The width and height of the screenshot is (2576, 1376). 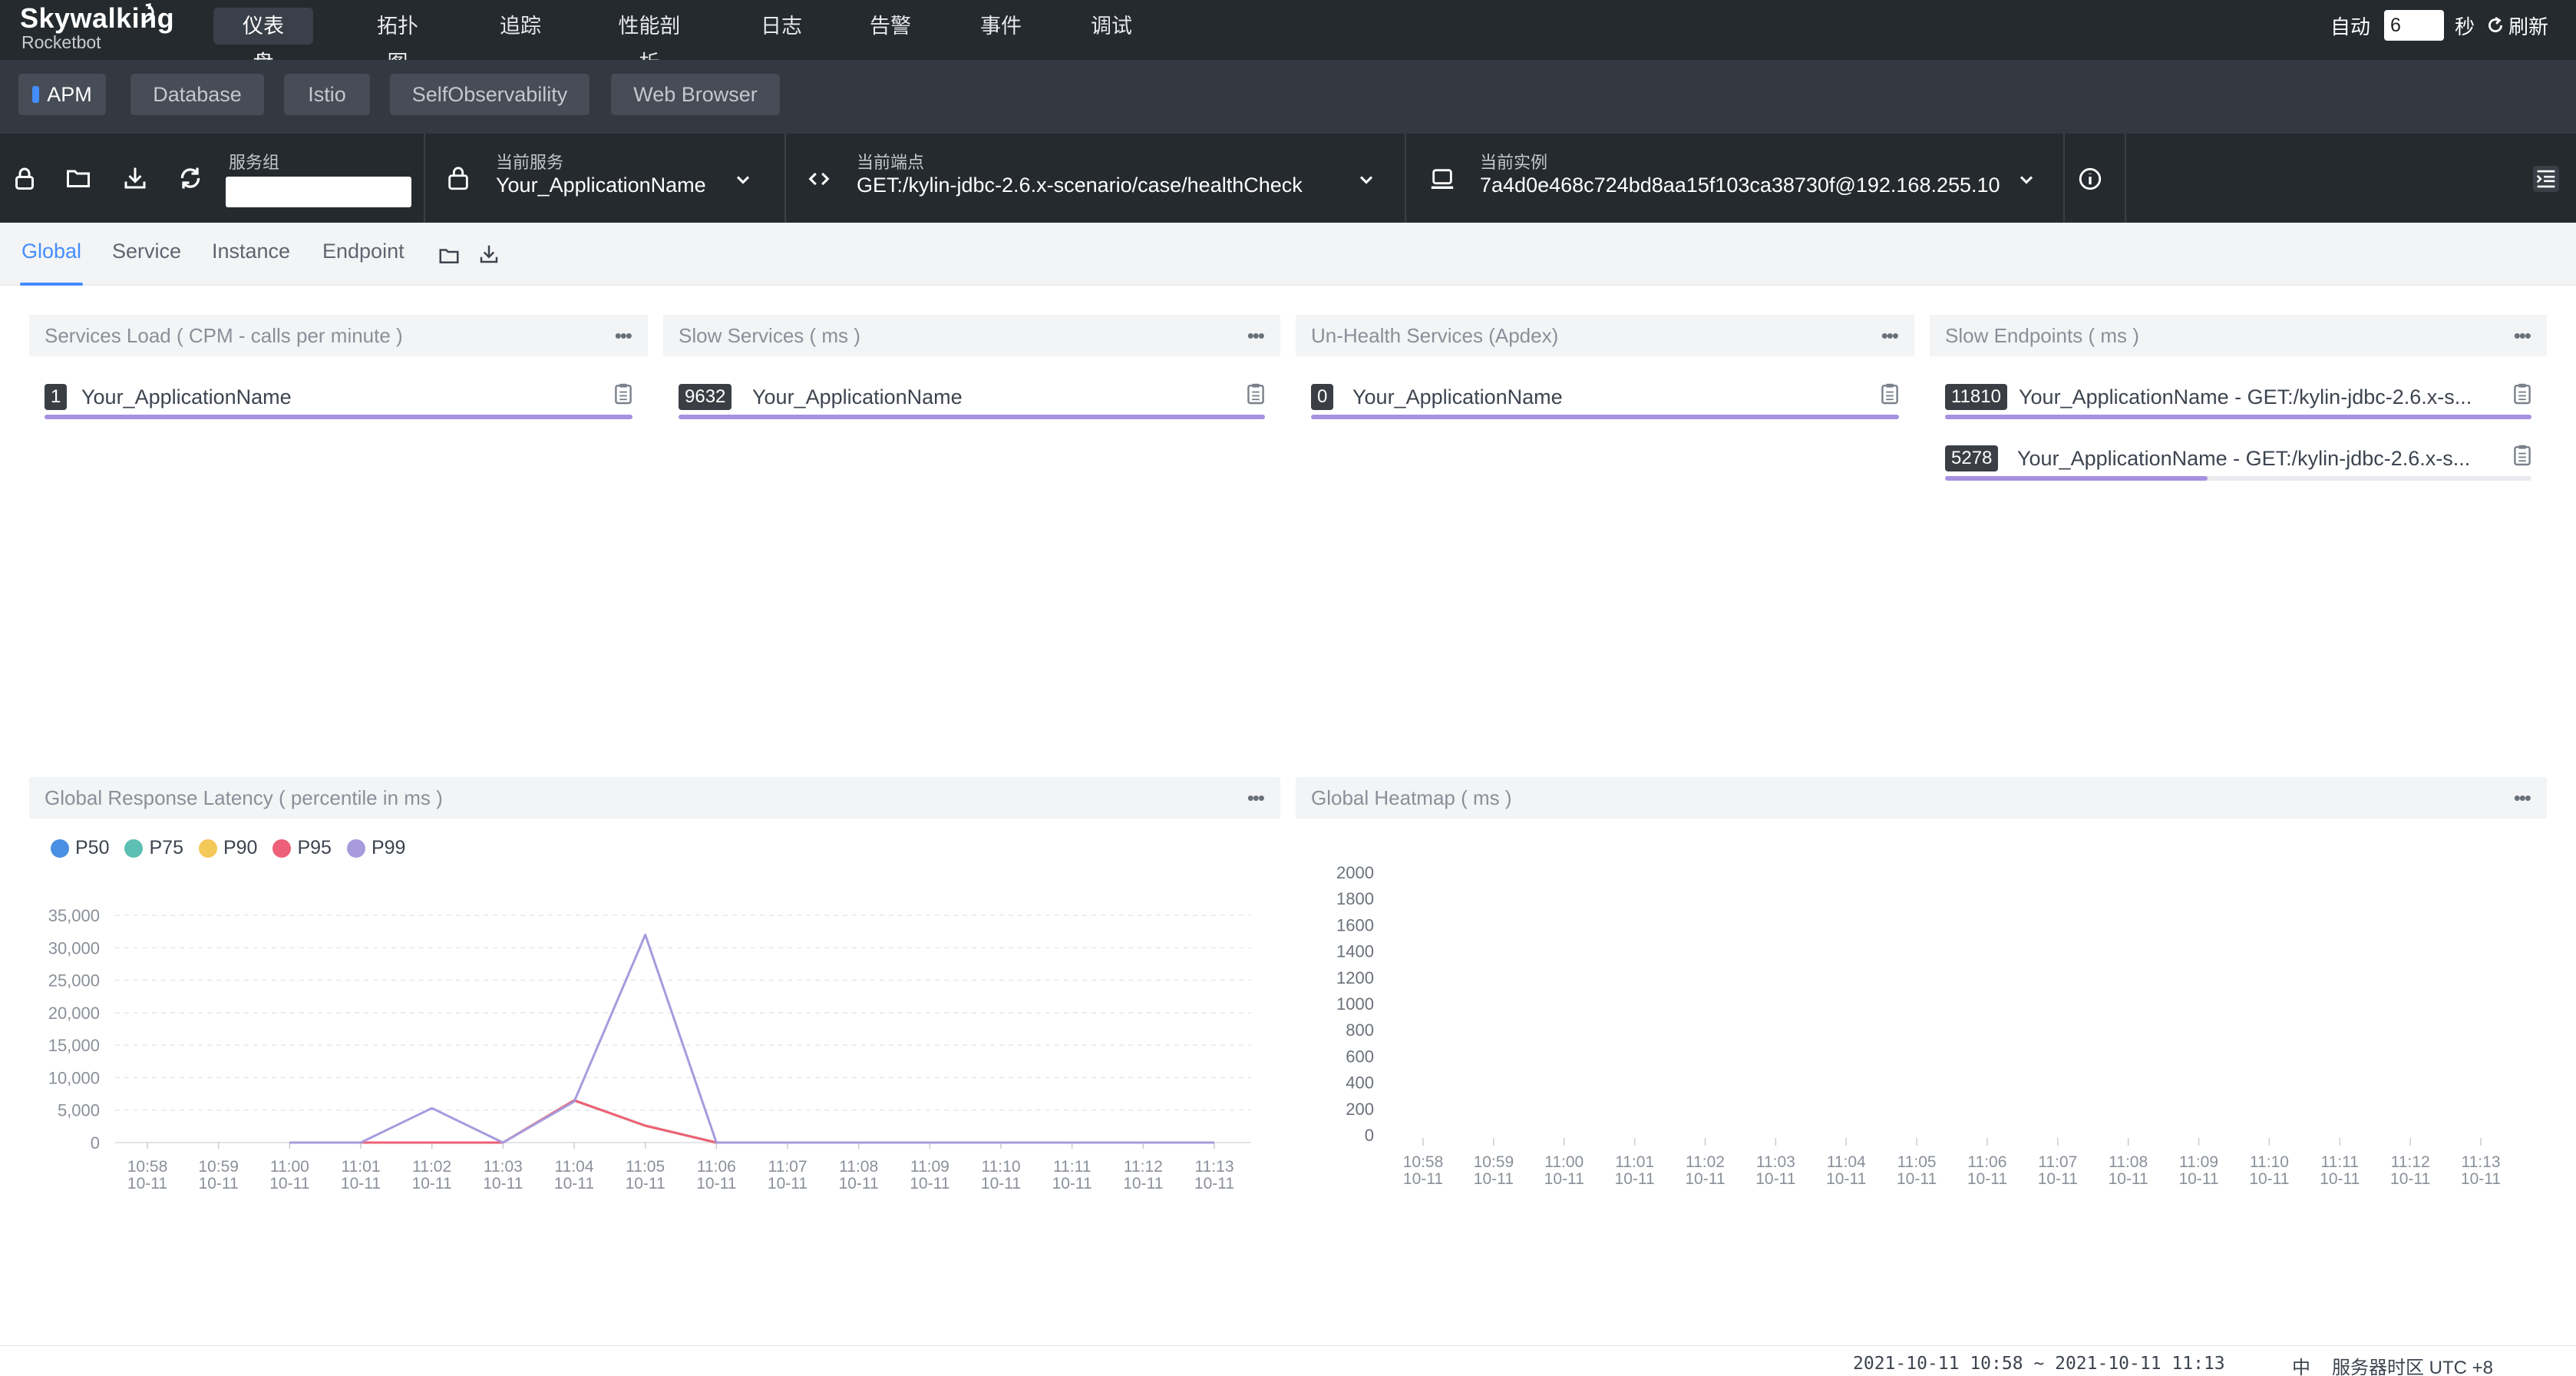 What do you see at coordinates (1917, 1162) in the screenshot?
I see `x-tick-label: 11:05` at bounding box center [1917, 1162].